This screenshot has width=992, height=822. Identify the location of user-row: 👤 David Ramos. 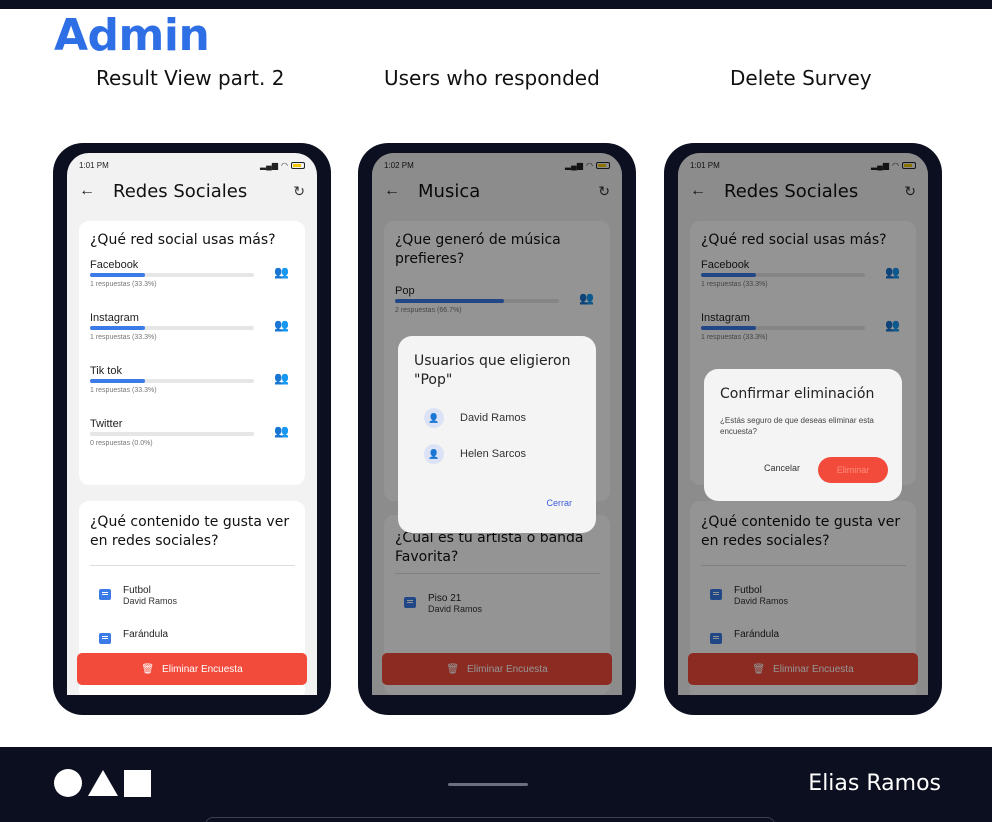
(475, 418).